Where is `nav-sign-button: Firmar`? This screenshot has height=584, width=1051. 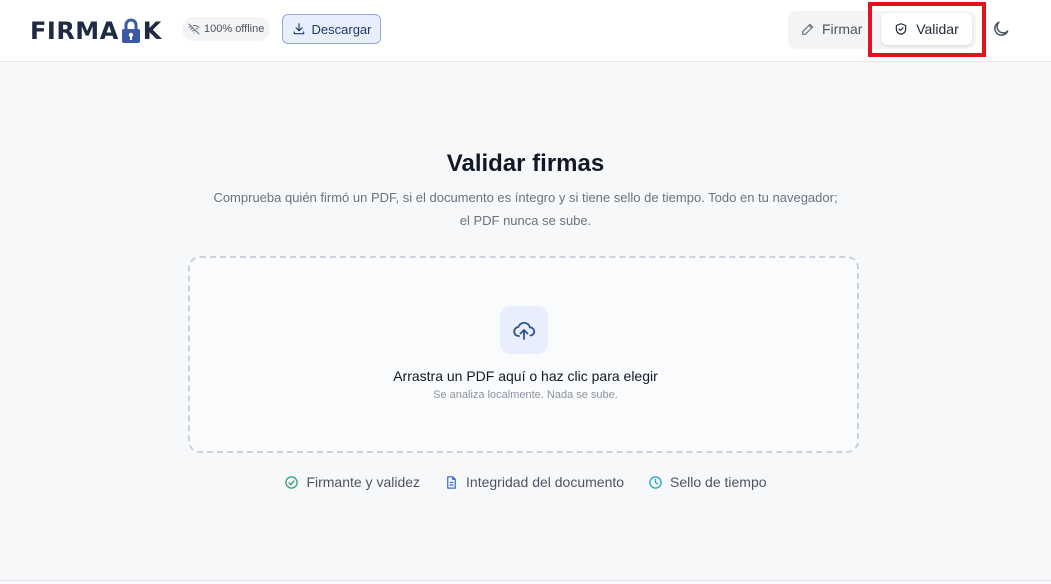 nav-sign-button: Firmar is located at coordinates (831, 29).